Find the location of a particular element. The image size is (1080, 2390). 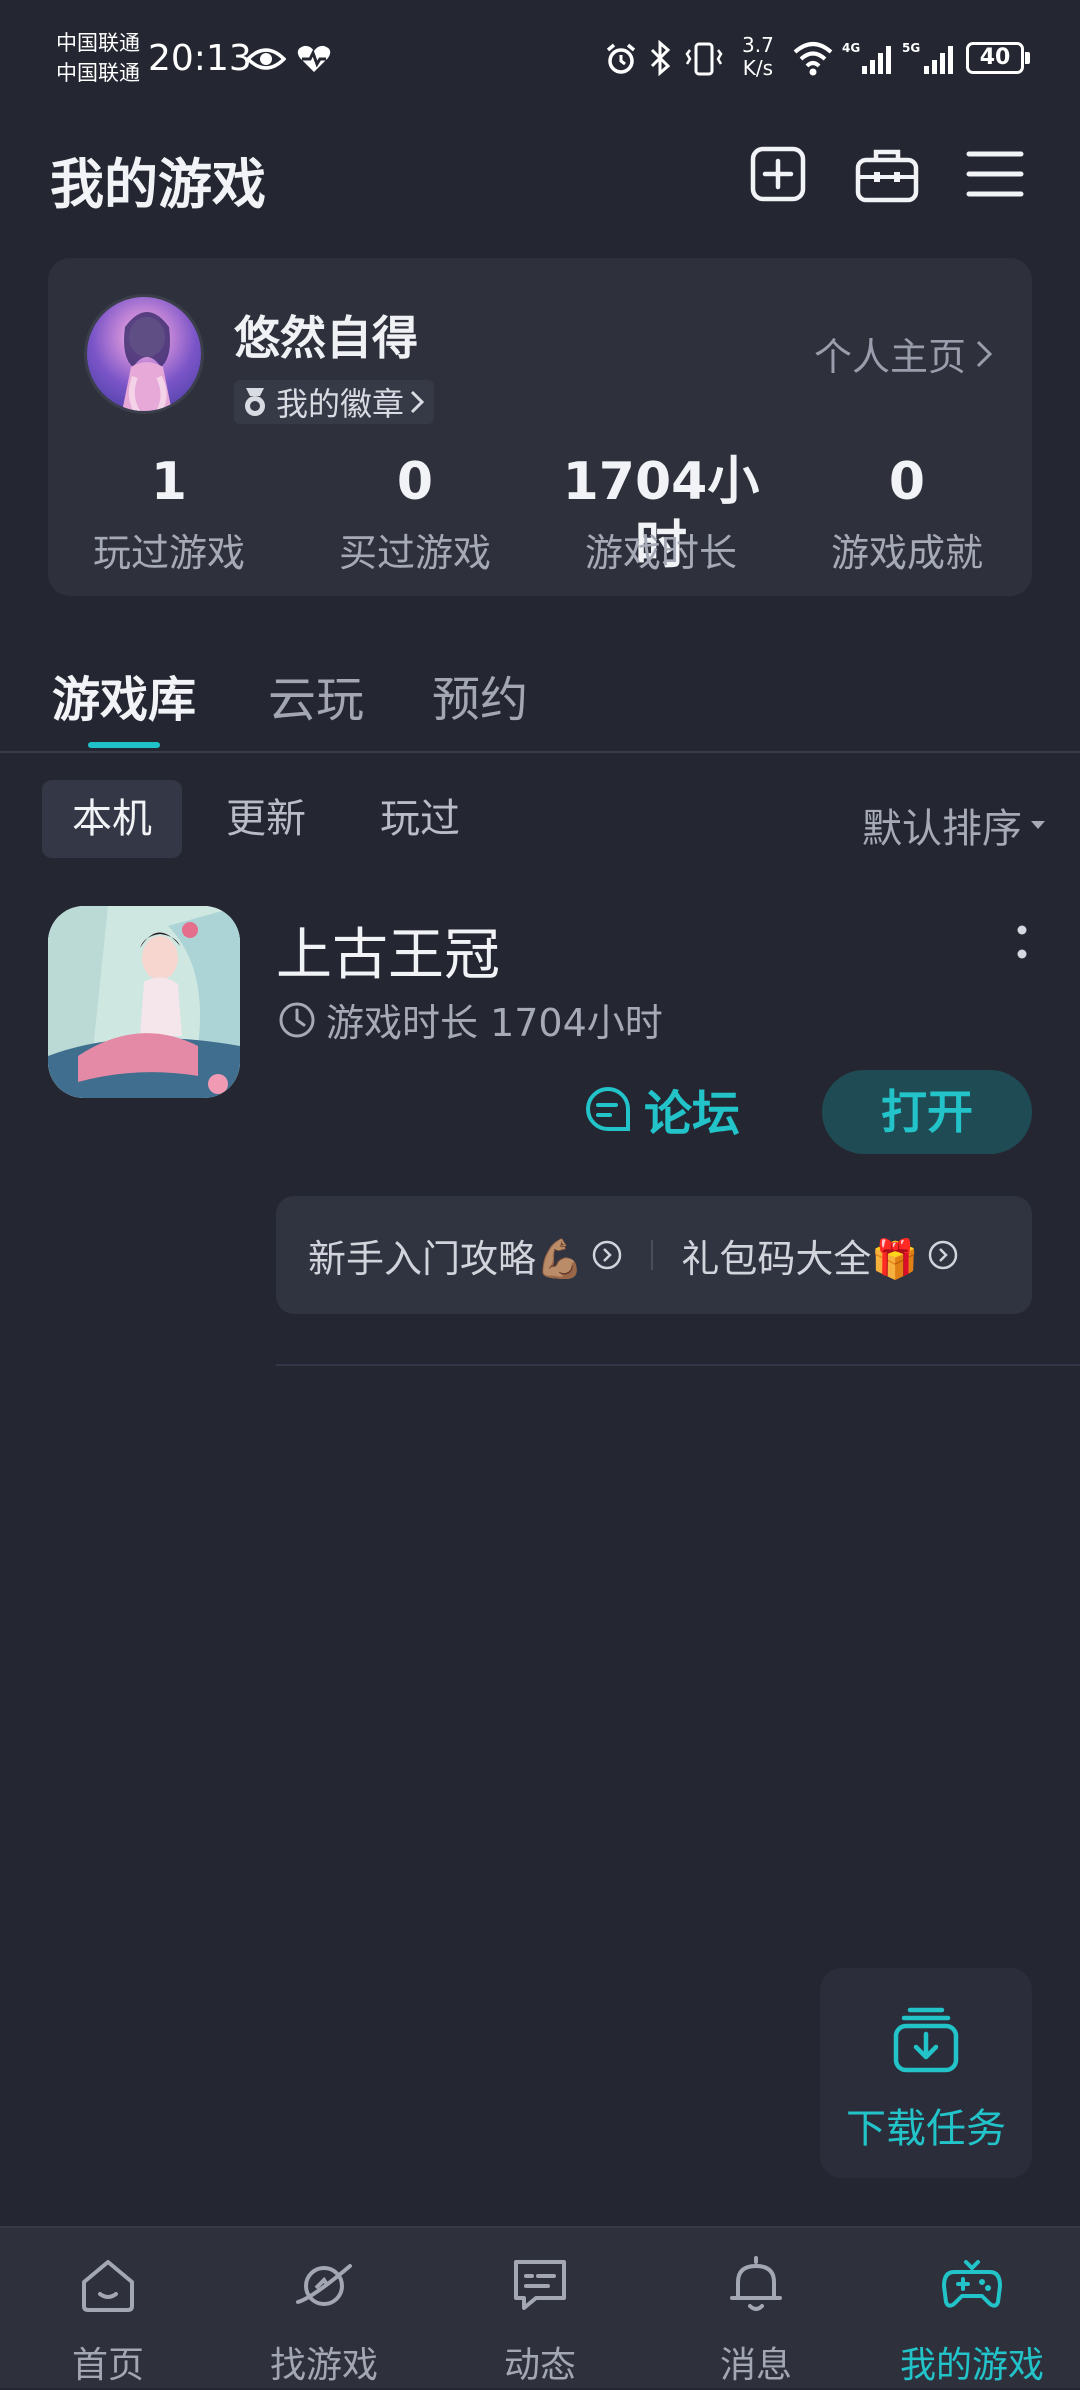

row-divider is located at coordinates (678, 1365).